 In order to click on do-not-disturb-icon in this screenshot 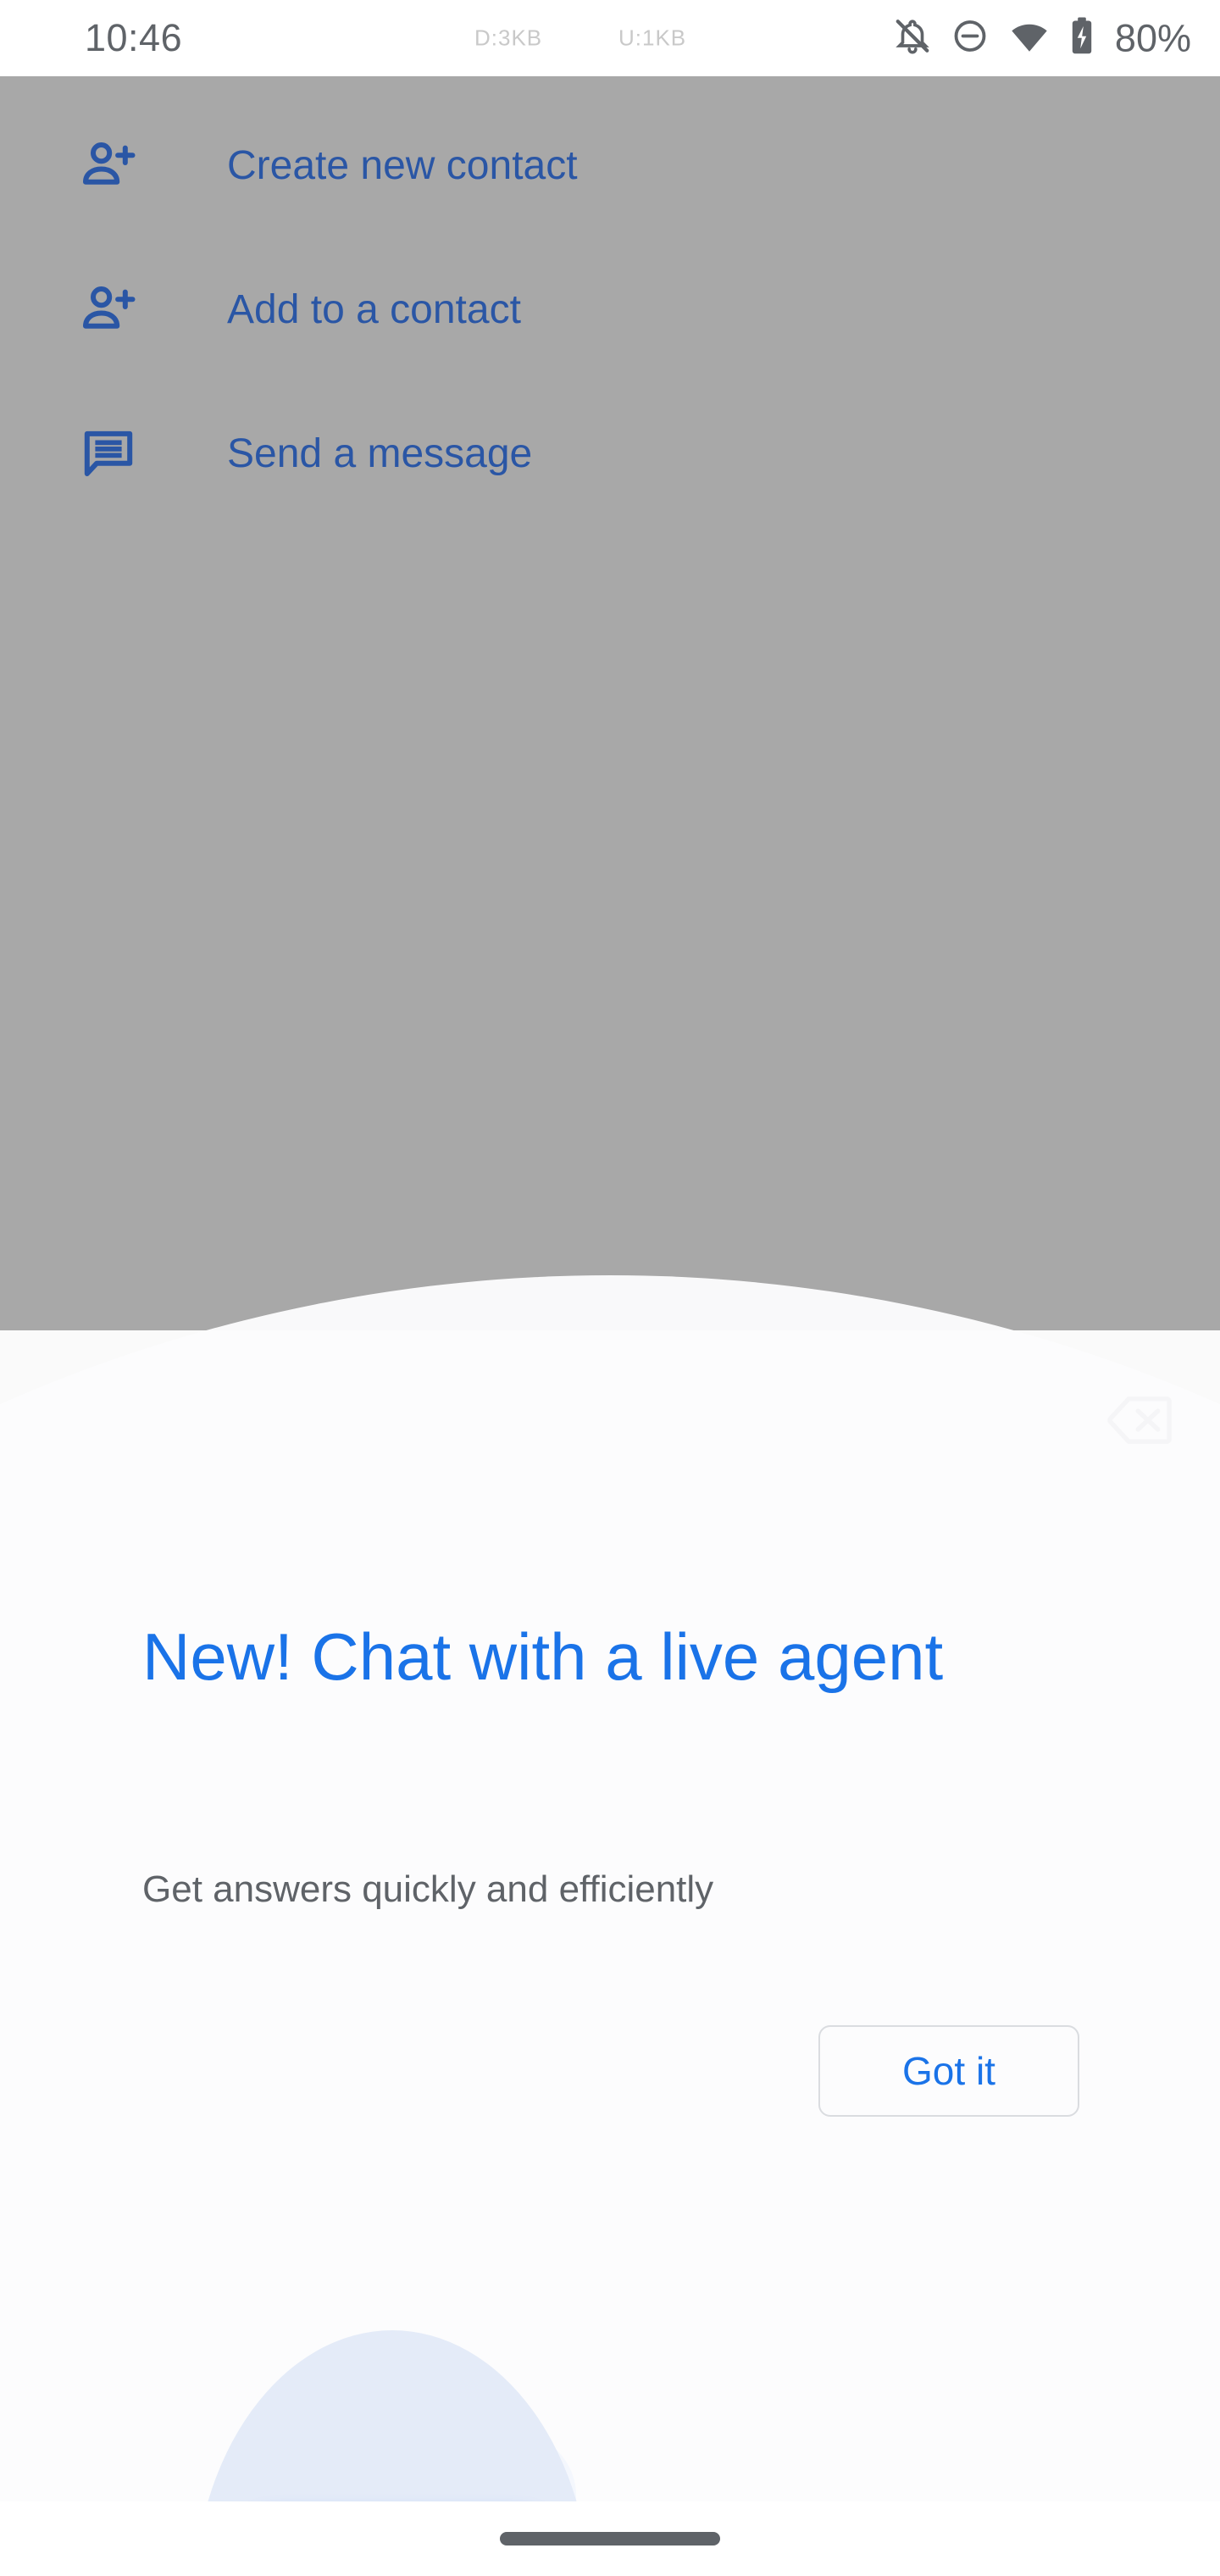, I will do `click(970, 38)`.